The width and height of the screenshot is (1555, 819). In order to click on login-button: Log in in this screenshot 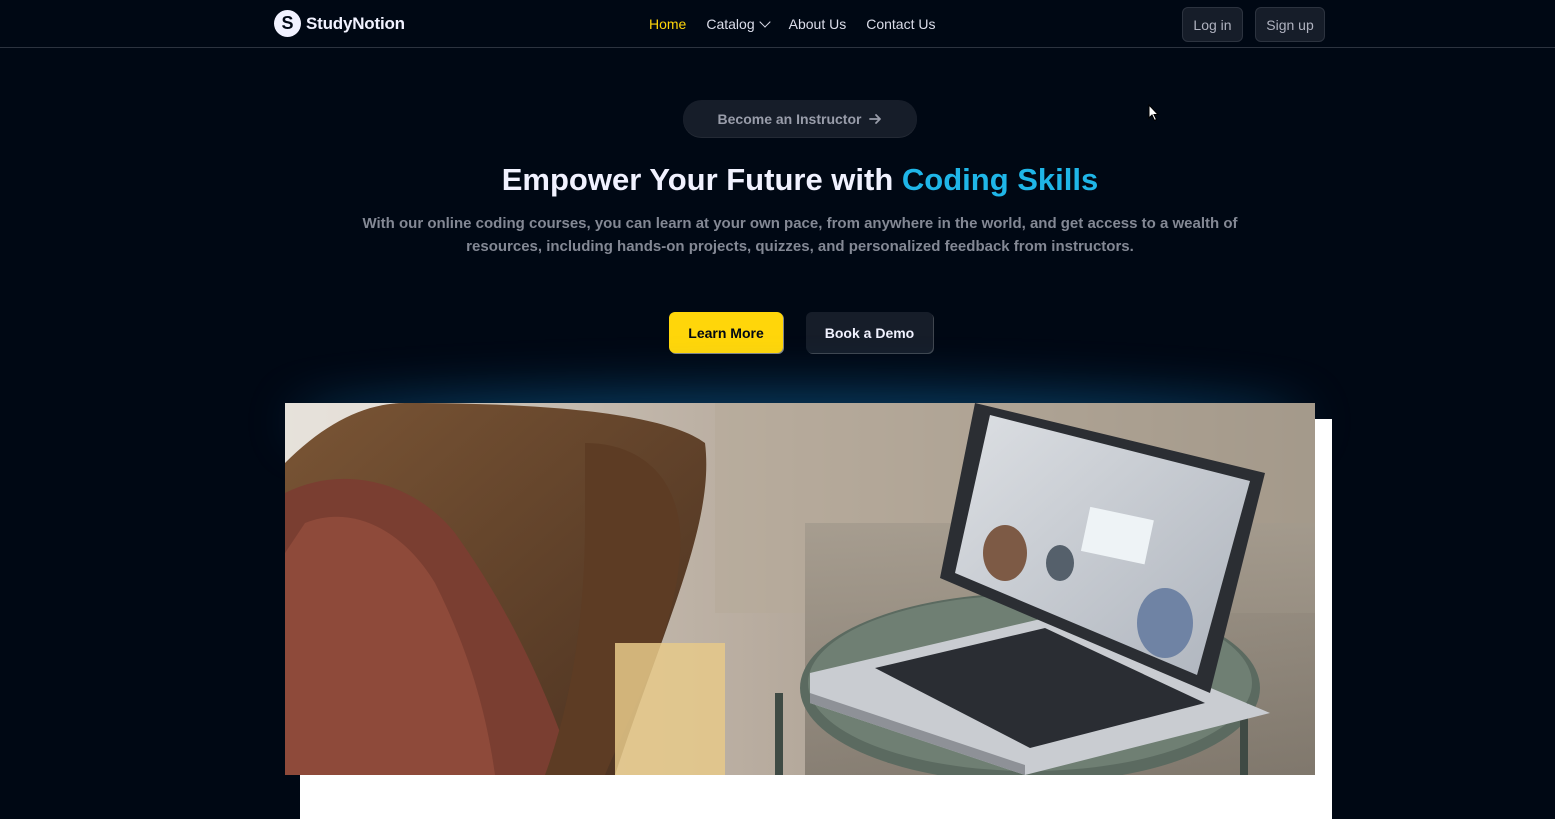, I will do `click(1212, 24)`.